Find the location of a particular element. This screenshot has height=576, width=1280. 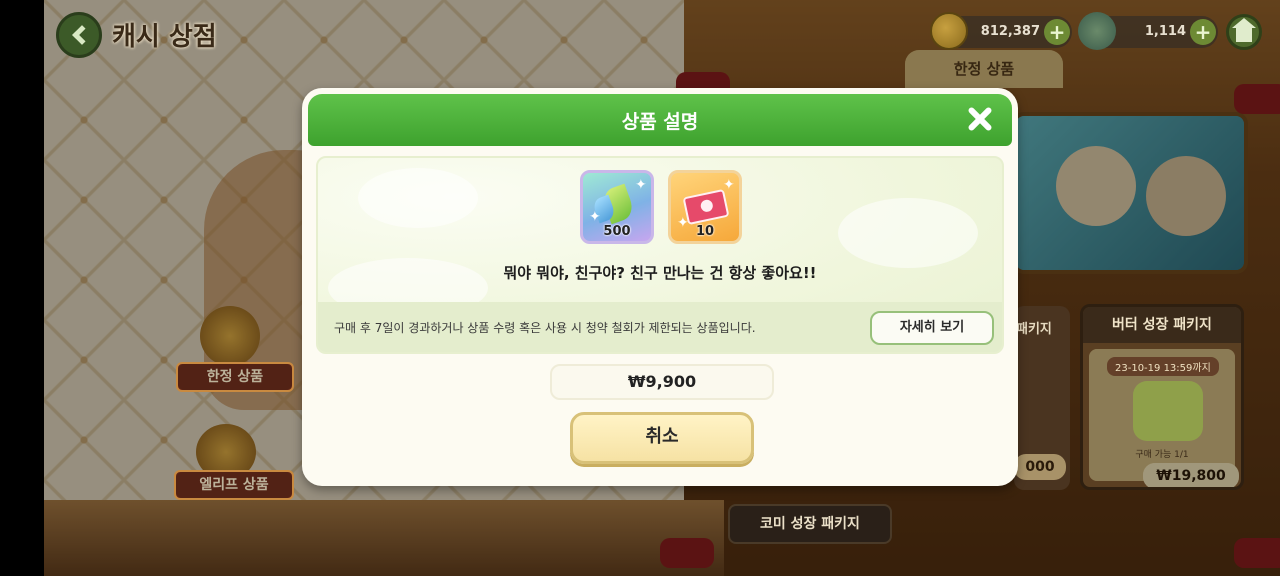

butter-package-price: ₩19,800 is located at coordinates (1191, 475).